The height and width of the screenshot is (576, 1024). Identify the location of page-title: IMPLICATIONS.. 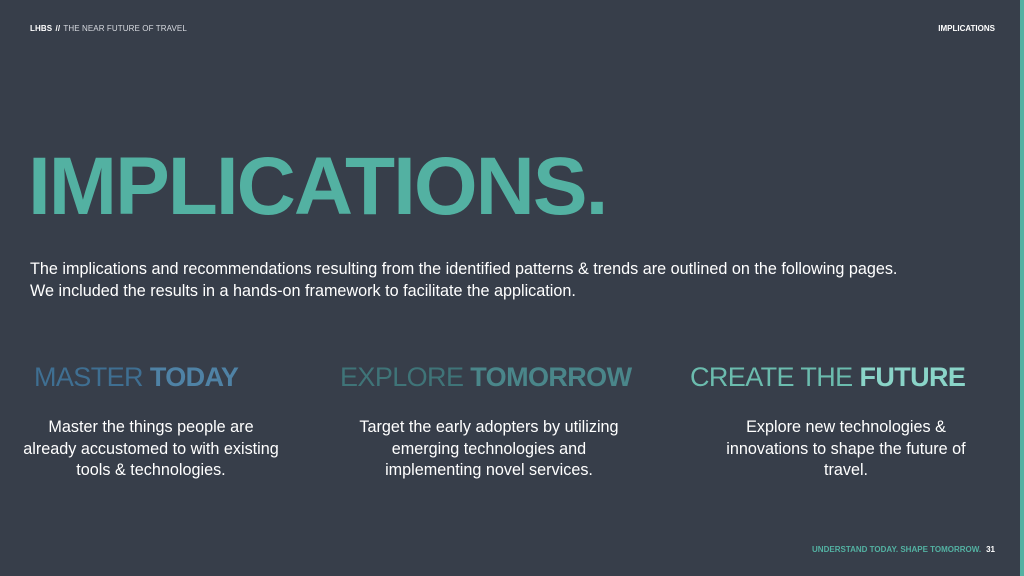
(318, 186).